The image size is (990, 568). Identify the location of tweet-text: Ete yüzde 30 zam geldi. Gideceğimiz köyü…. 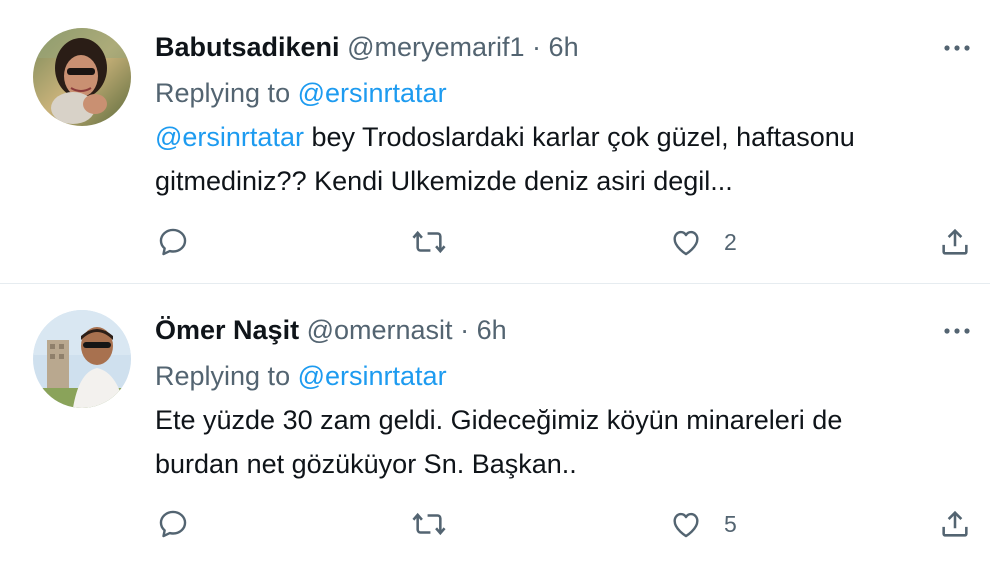
(555, 442).